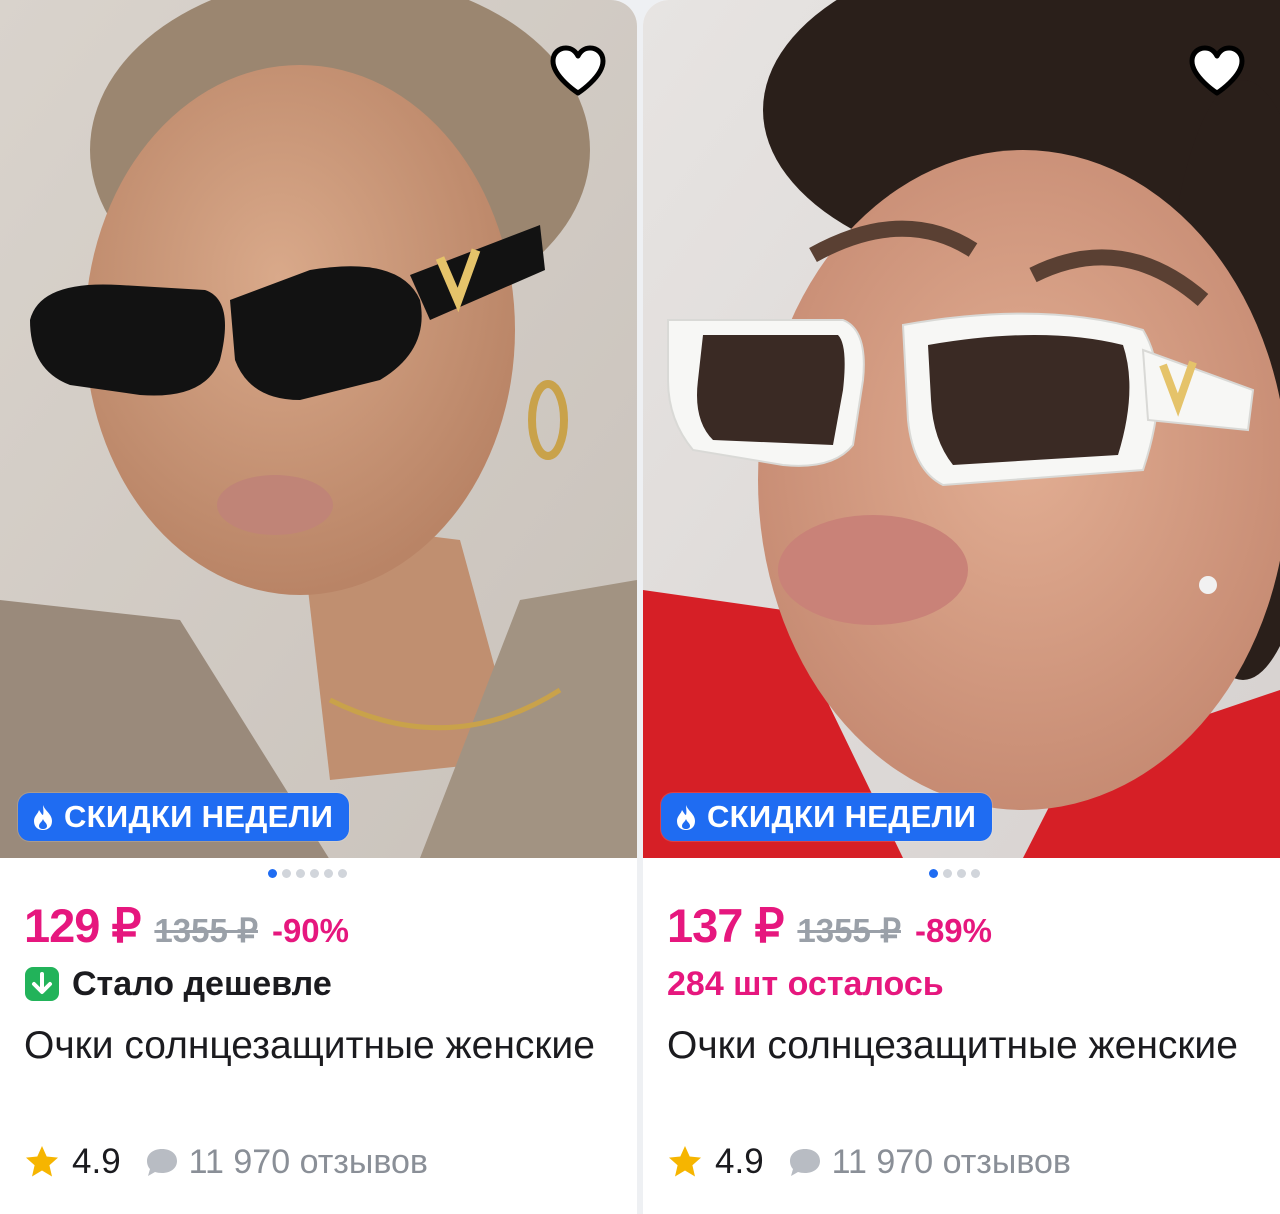 This screenshot has width=1280, height=1214. What do you see at coordinates (82, 925) in the screenshot?
I see `current-price: 129 ₽` at bounding box center [82, 925].